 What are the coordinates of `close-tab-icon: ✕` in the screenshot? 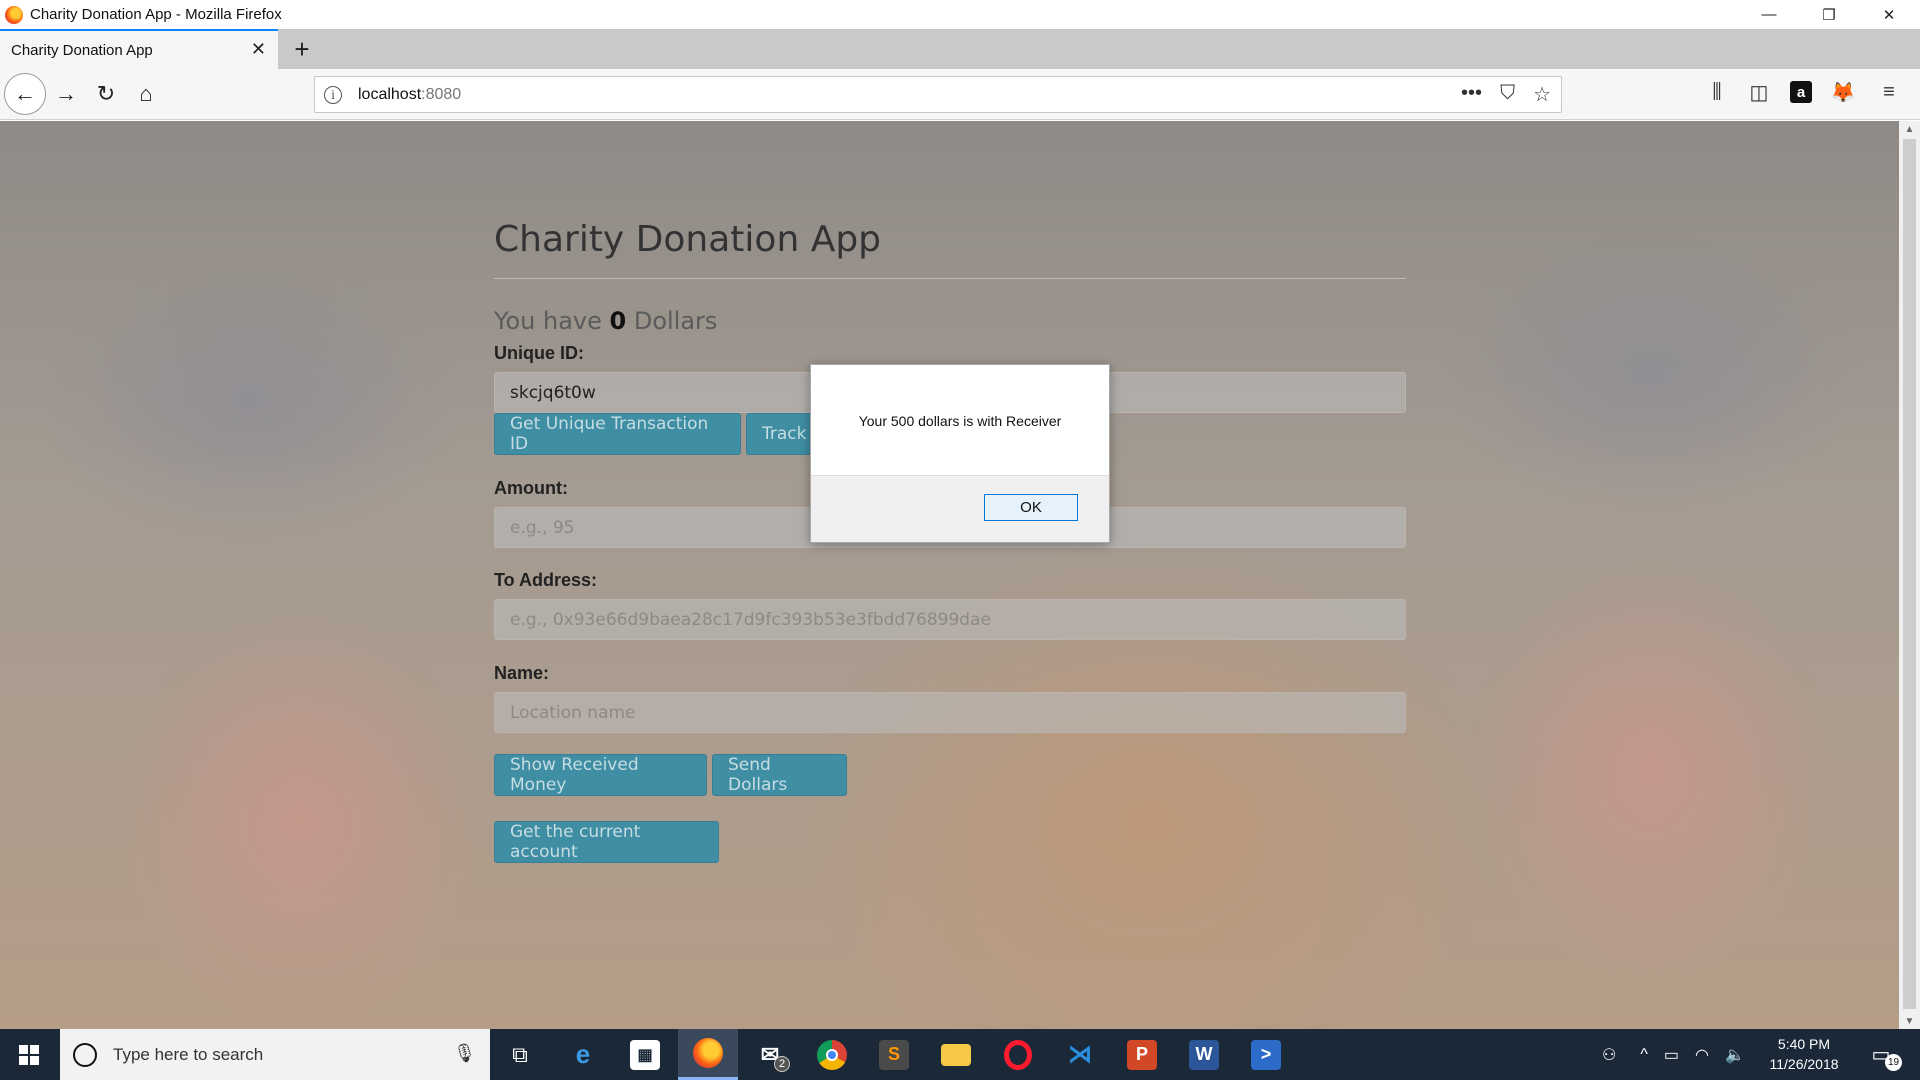 It's located at (258, 49).